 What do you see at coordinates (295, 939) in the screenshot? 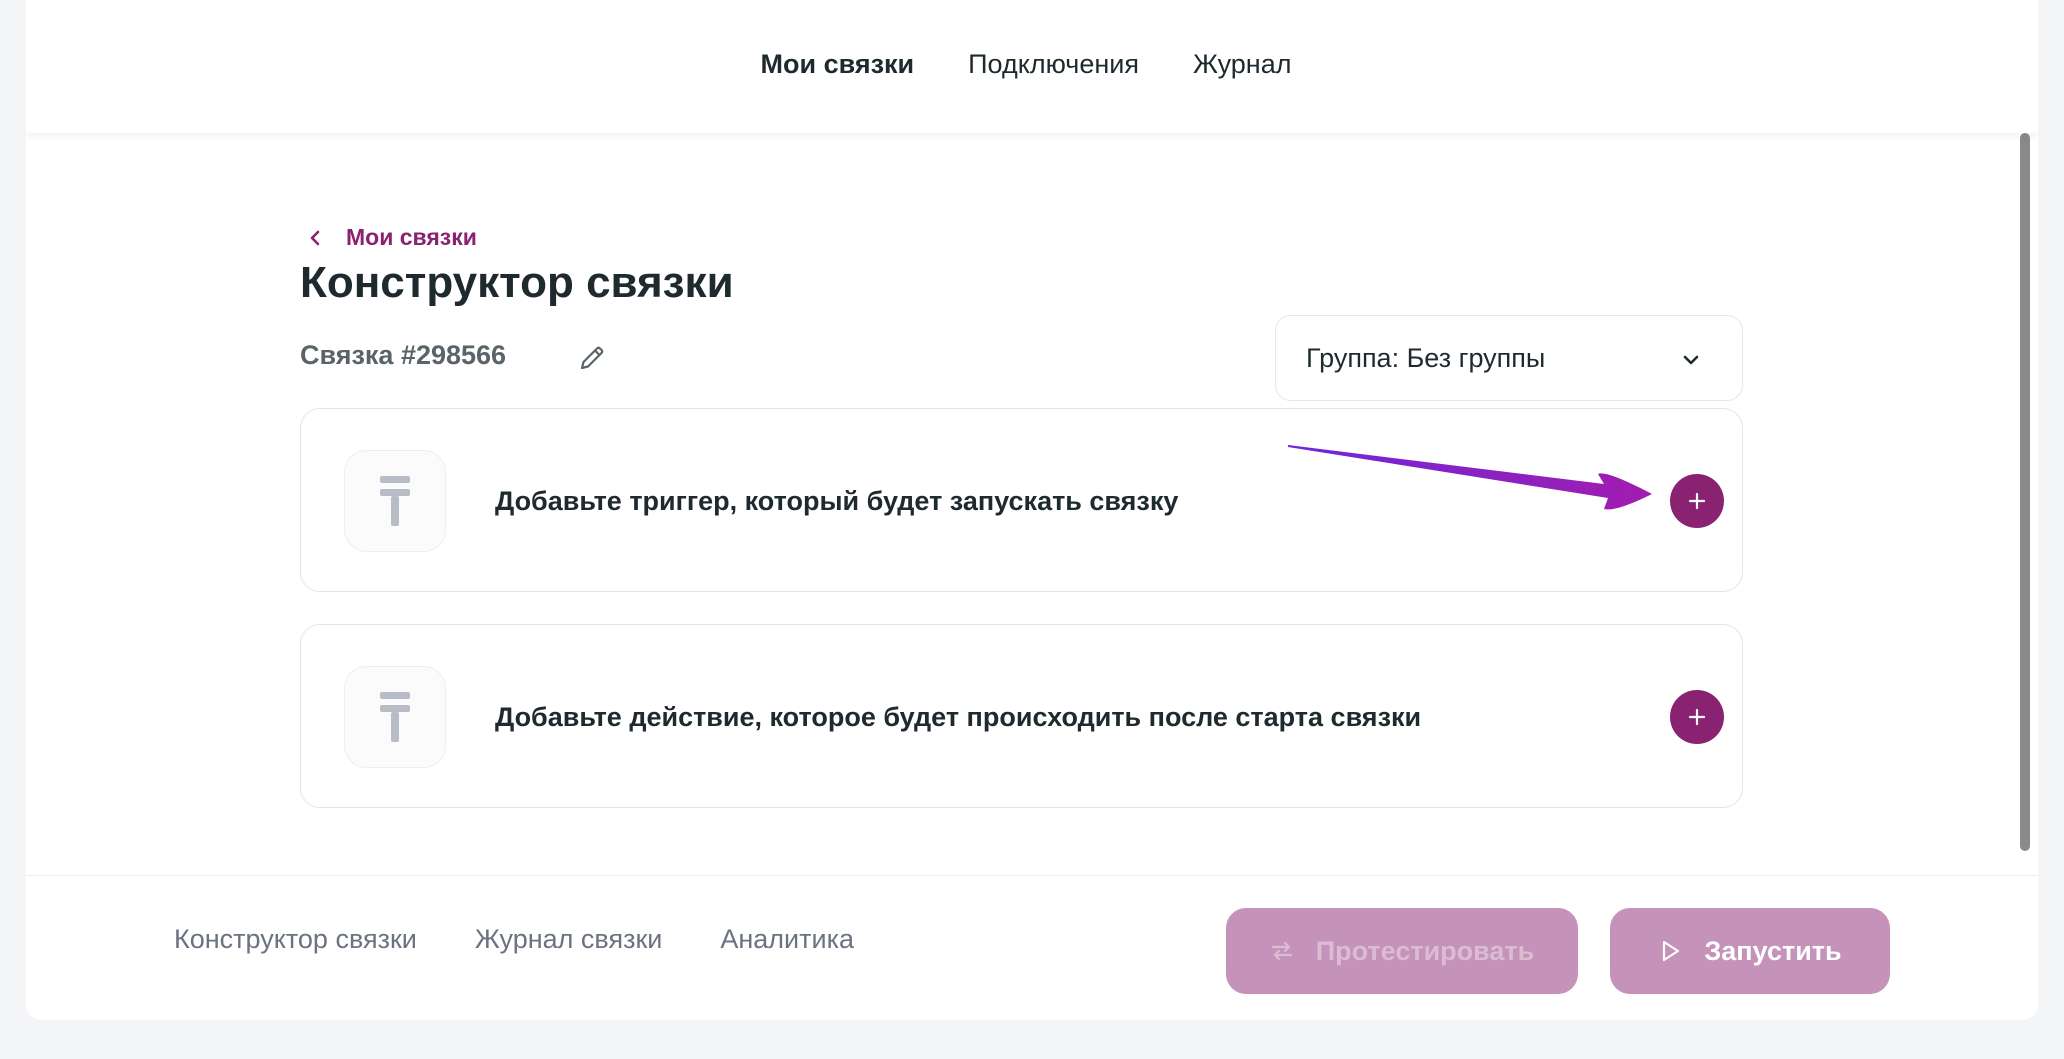
I see `tab-builder: Конструктор связки` at bounding box center [295, 939].